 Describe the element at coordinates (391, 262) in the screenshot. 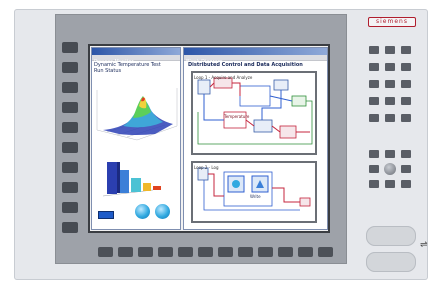

I see `usb-slot` at that location.